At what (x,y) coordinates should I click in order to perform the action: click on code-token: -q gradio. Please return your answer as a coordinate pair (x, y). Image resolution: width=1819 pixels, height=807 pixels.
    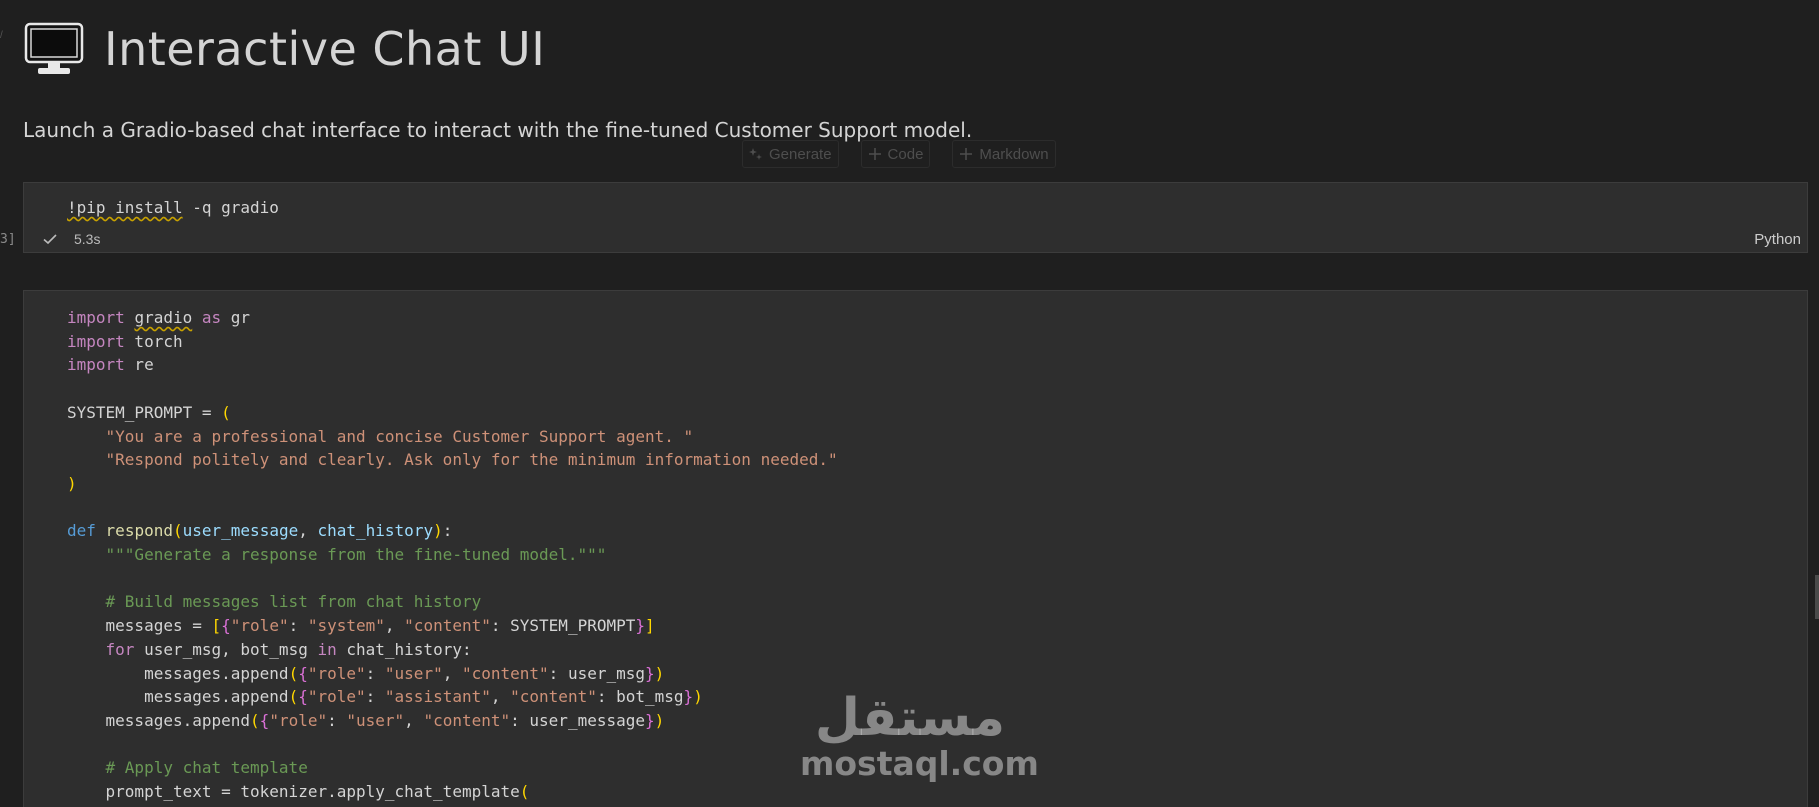
    Looking at the image, I should click on (230, 207).